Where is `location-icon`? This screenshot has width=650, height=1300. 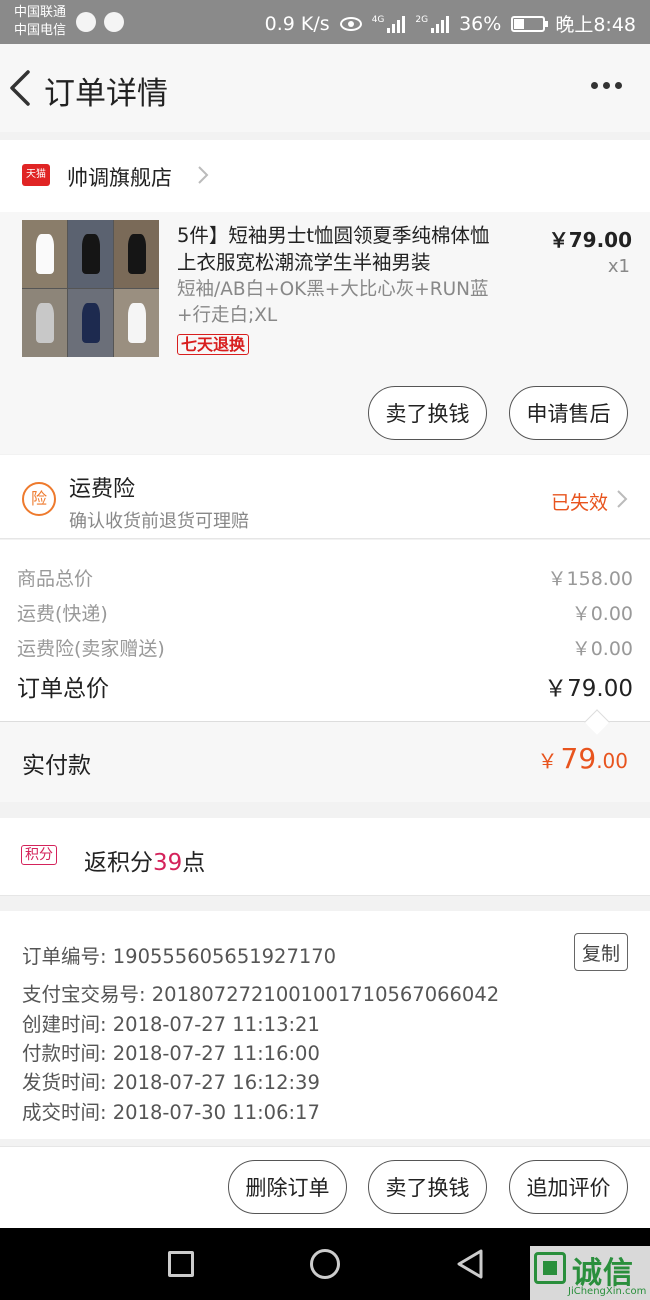 location-icon is located at coordinates (86, 22).